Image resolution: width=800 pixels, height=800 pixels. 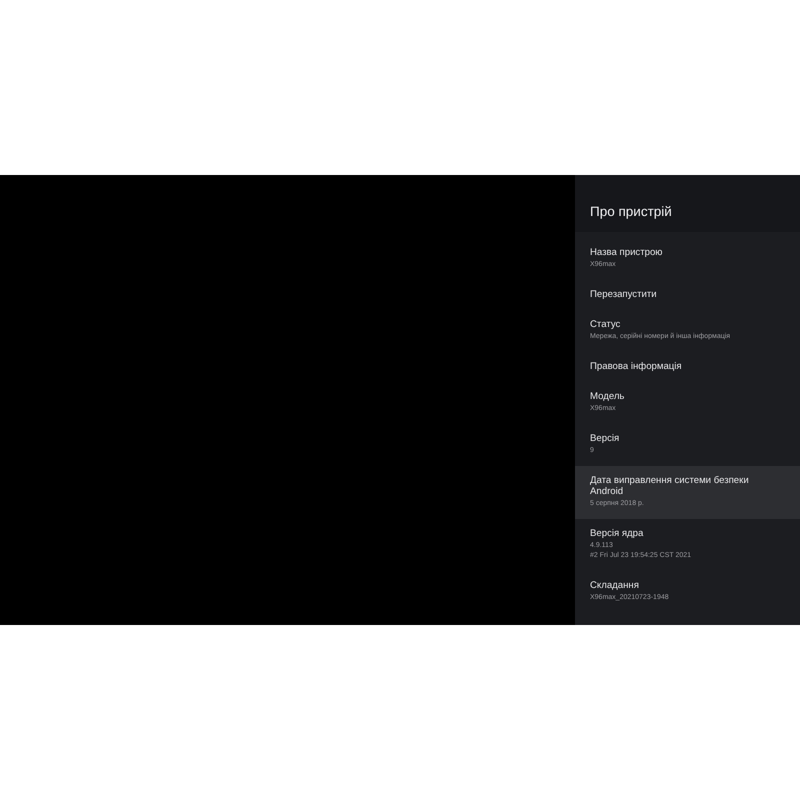 I want to click on settings-item: Правова інформація, so click(x=687, y=367).